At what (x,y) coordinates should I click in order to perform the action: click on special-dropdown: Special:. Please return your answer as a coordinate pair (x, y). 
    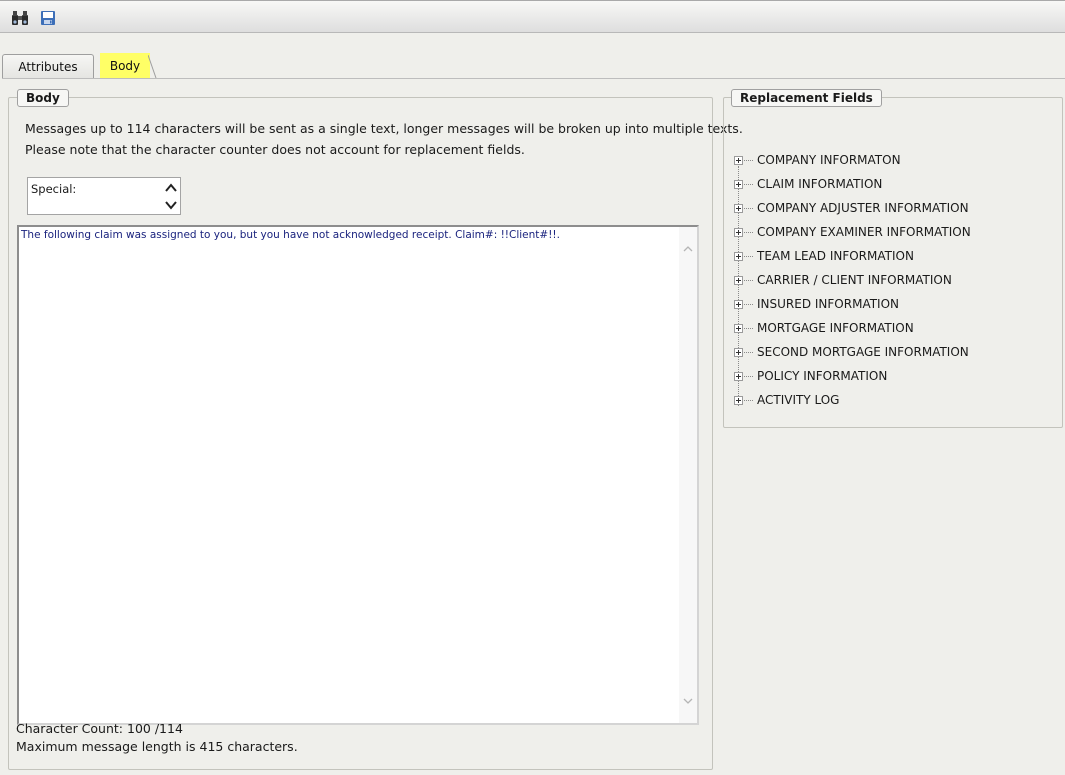
    Looking at the image, I should click on (104, 196).